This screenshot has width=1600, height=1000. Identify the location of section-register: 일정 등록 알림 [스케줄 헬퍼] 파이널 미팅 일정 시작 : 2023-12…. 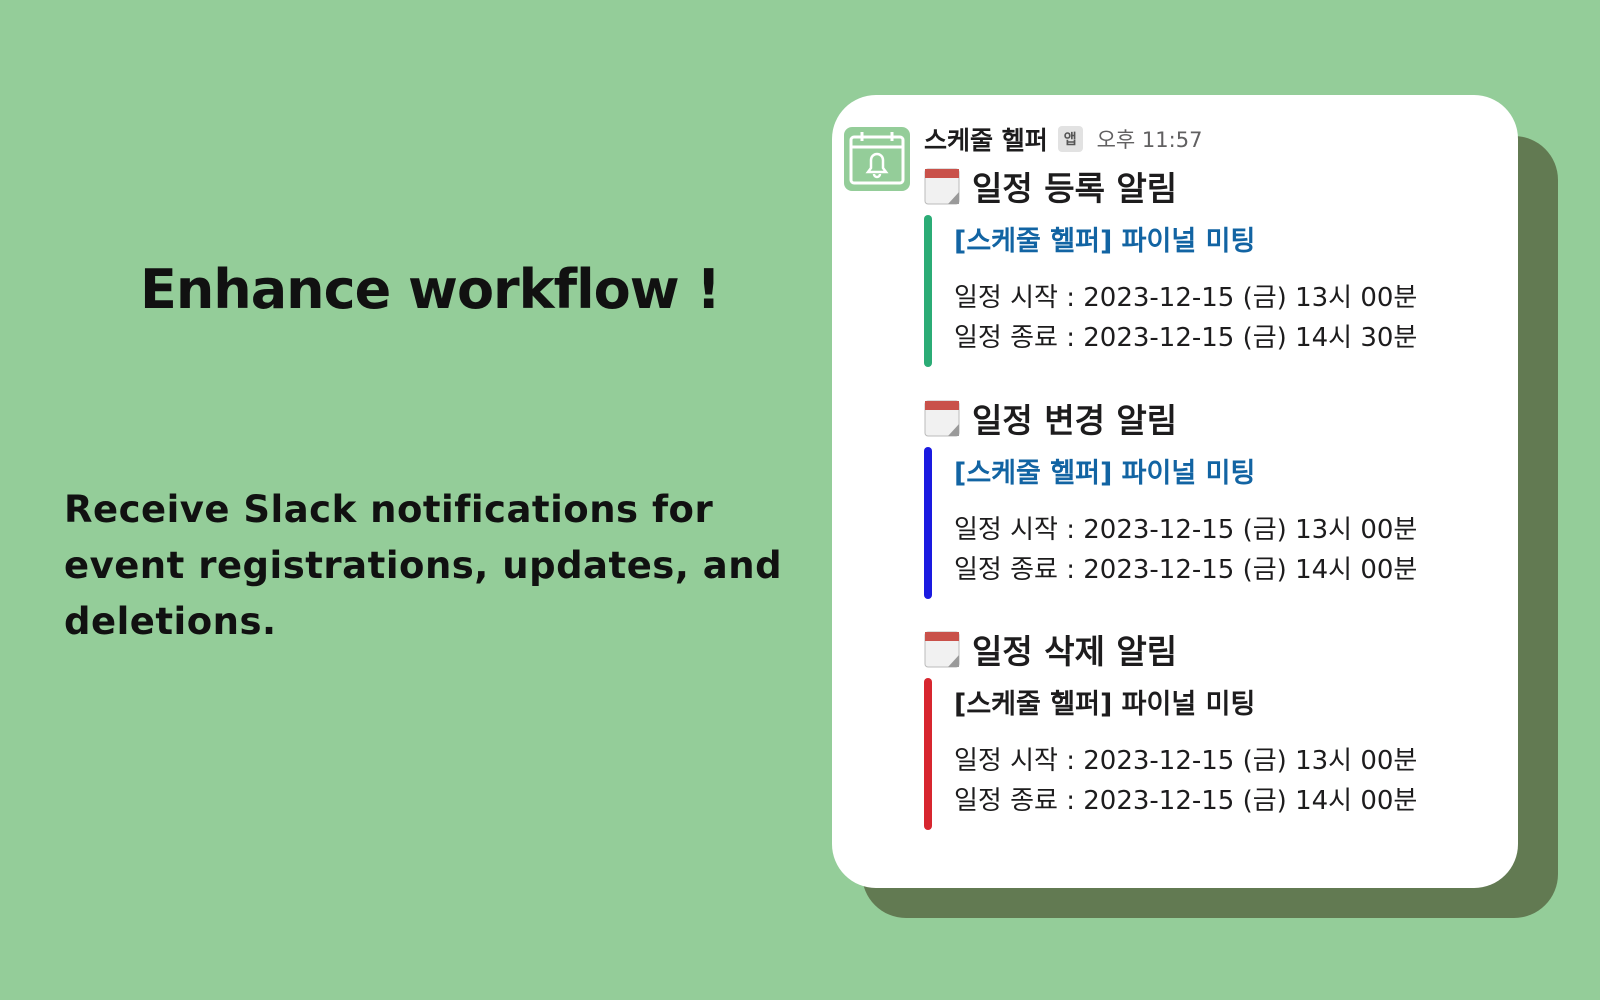
(1204, 265).